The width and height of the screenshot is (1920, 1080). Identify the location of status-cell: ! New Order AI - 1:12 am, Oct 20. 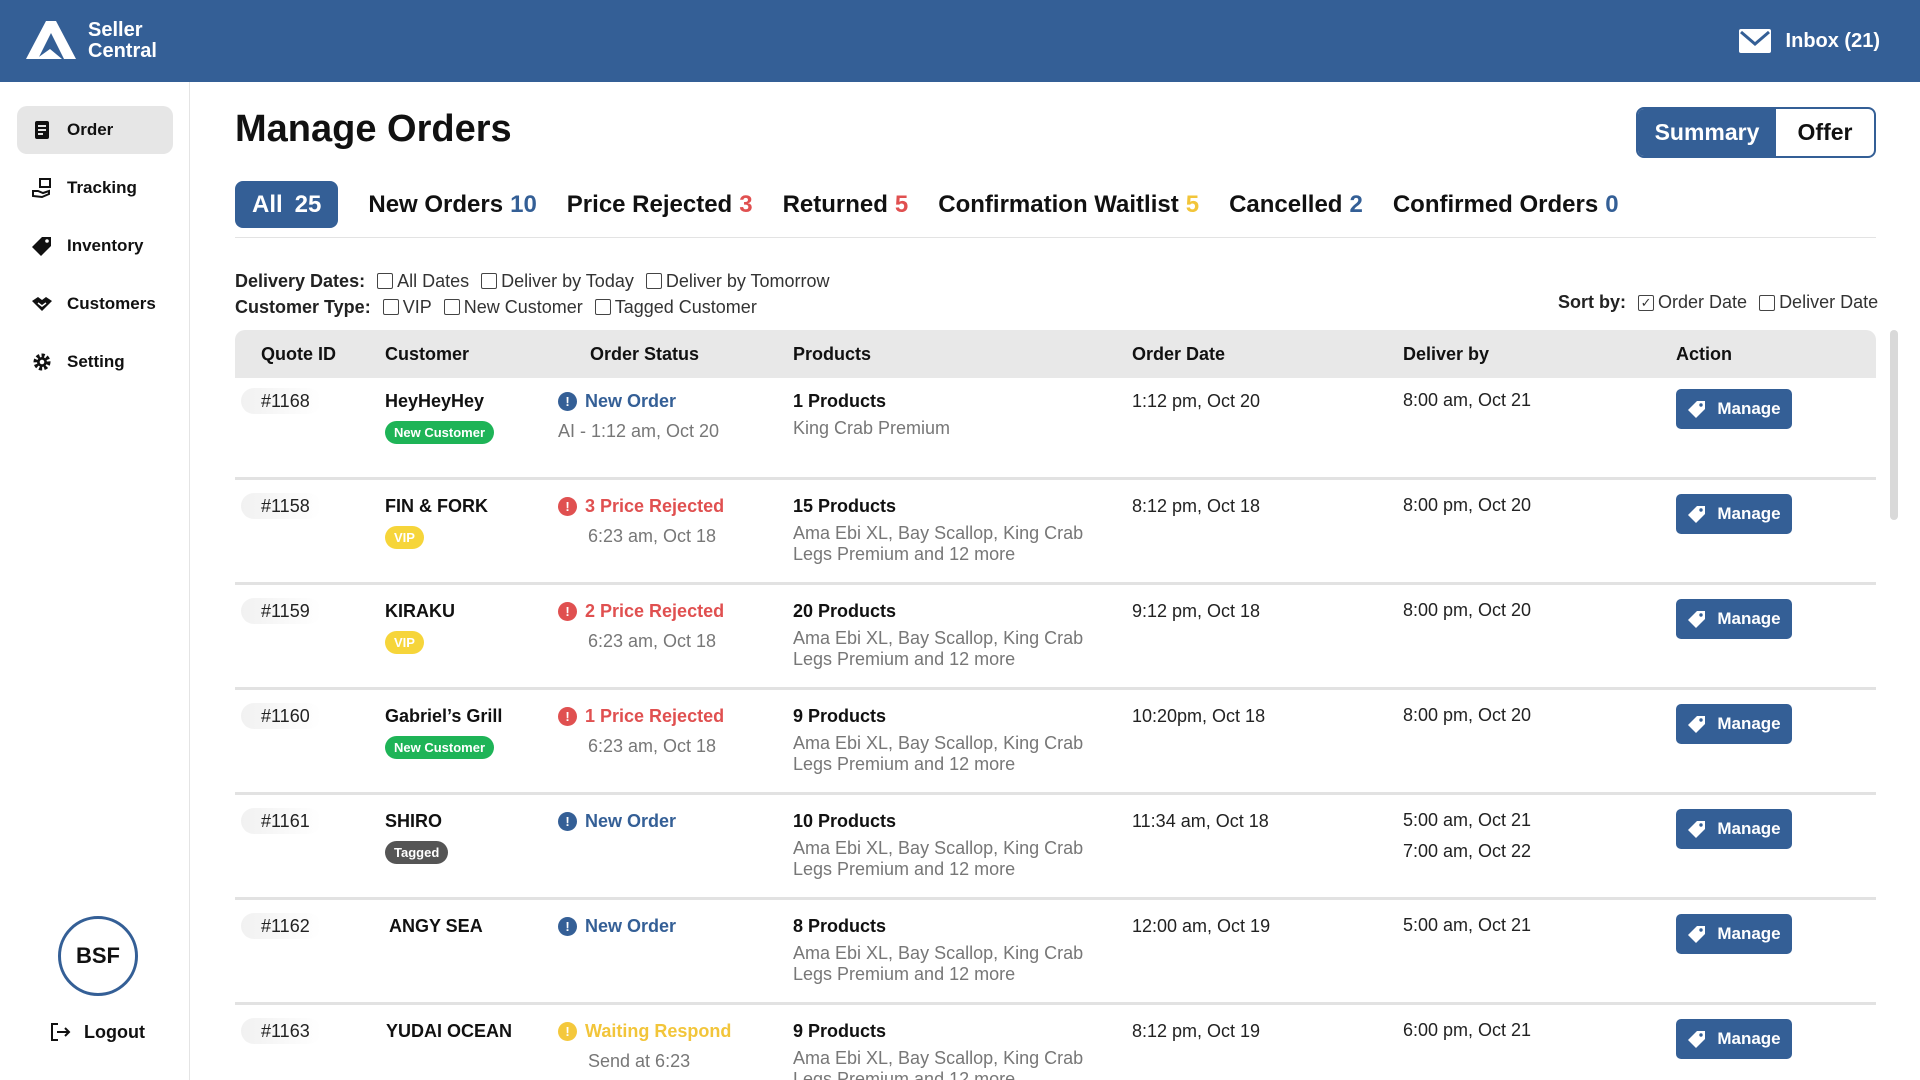
(638, 416).